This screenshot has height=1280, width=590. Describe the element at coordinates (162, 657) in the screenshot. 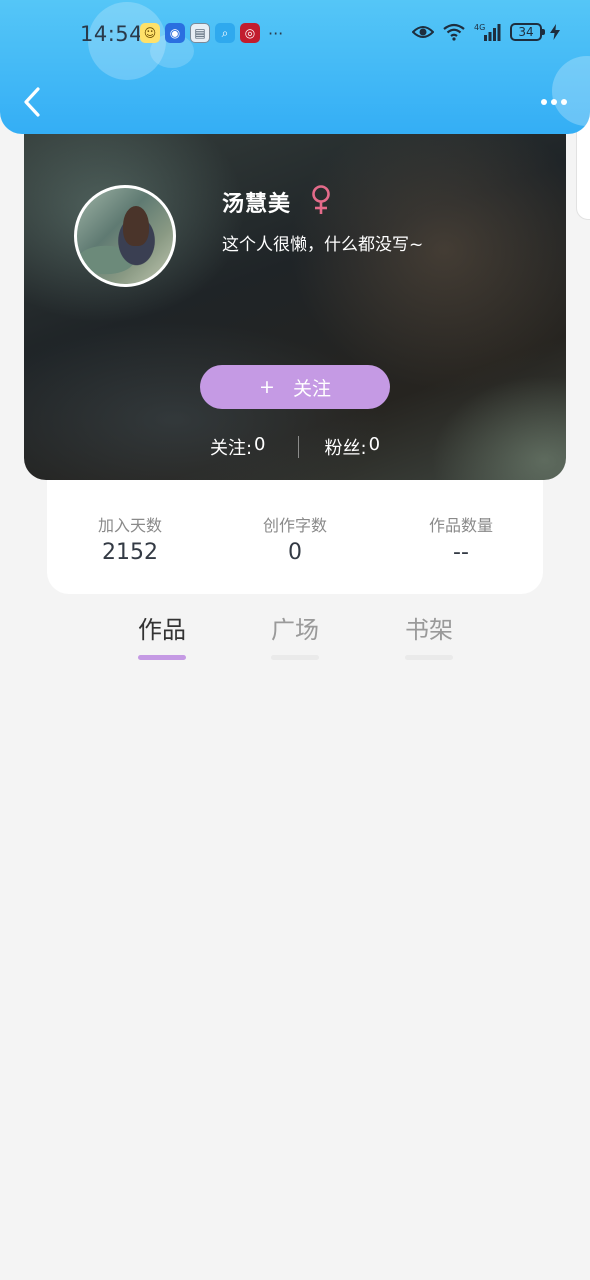

I see `tab-active-indicator` at that location.